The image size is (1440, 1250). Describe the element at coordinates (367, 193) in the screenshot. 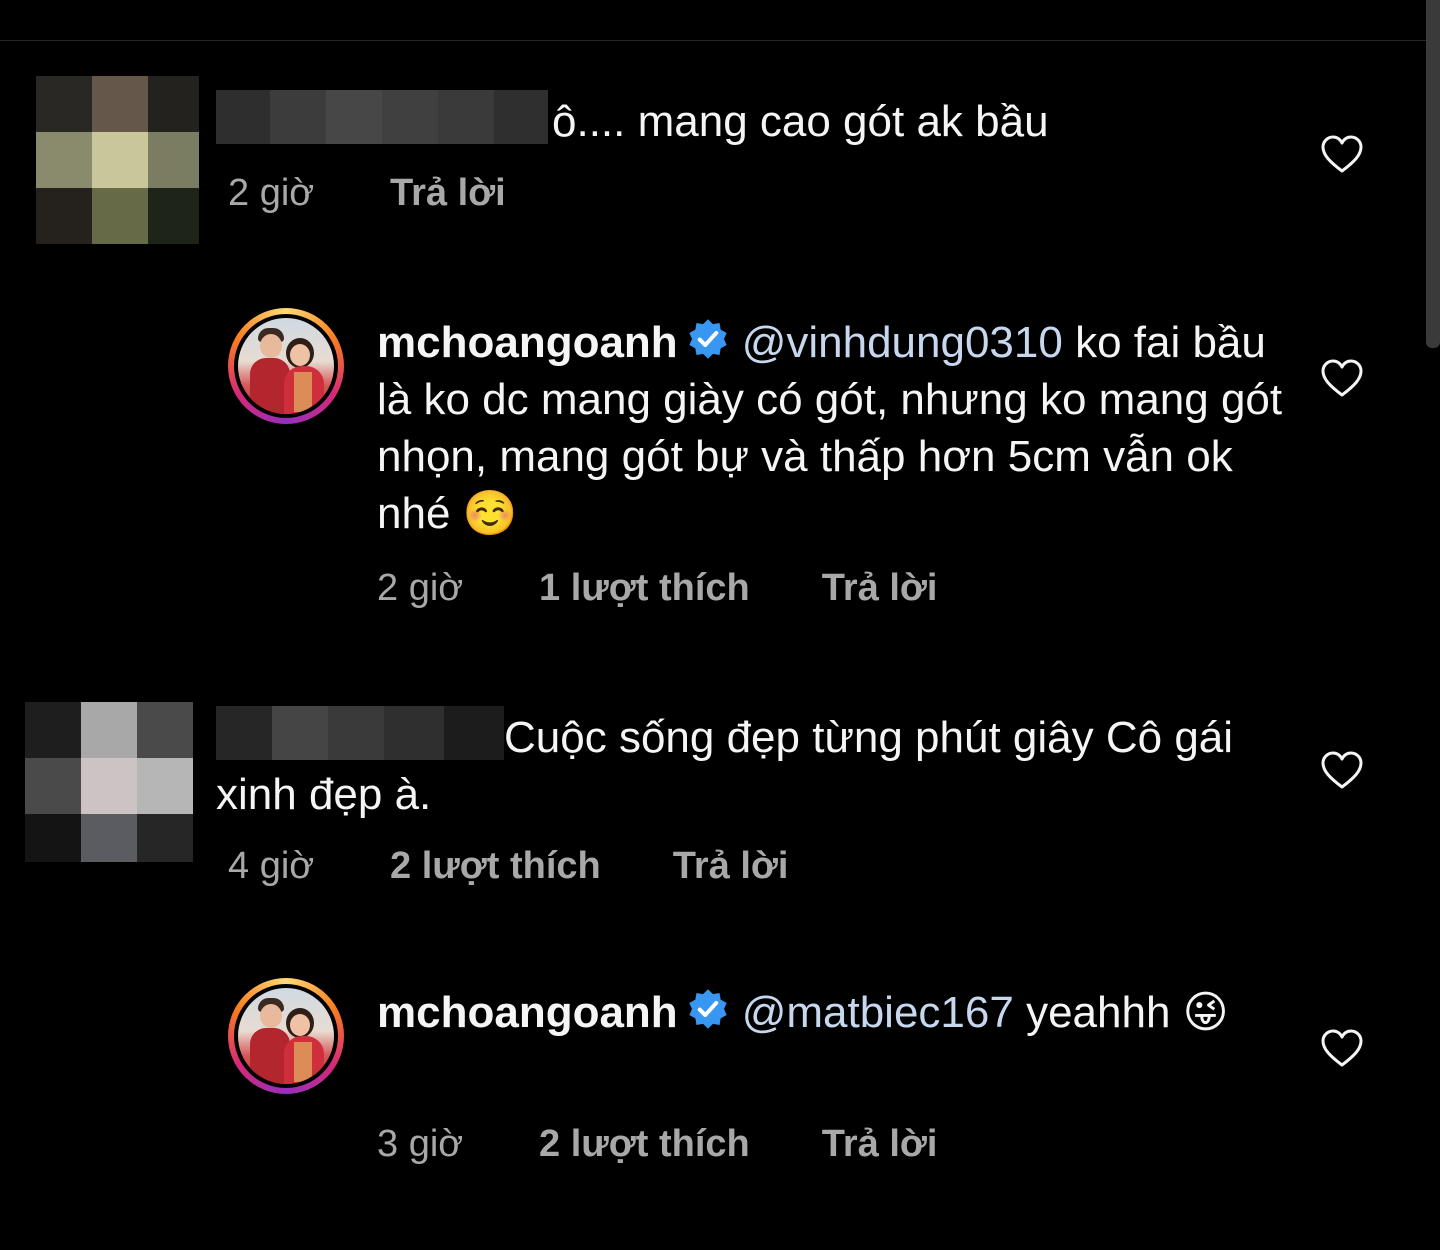

I see `comment-meta: 2 giờ Trả lời` at that location.